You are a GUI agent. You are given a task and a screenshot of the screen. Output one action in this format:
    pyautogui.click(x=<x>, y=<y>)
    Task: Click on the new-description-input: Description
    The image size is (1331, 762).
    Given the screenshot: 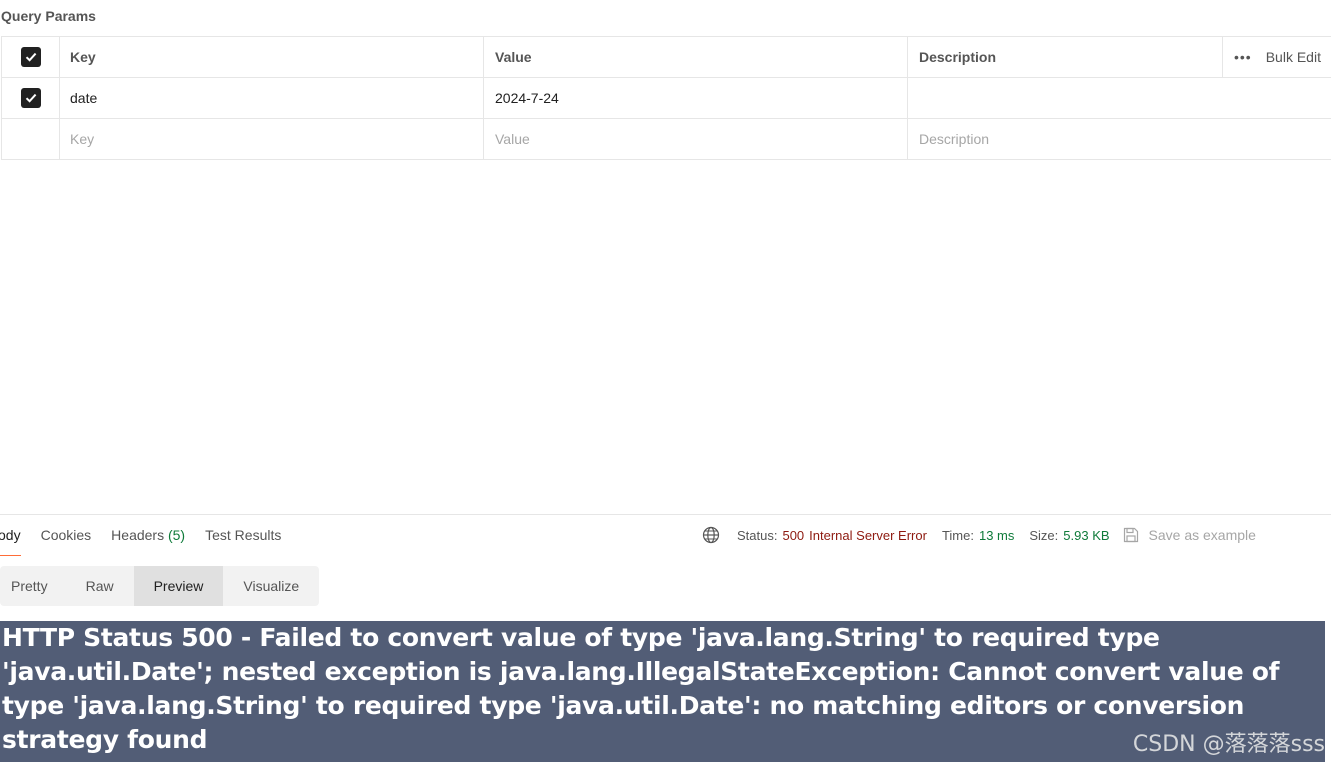 What is the action you would take?
    pyautogui.click(x=1119, y=139)
    